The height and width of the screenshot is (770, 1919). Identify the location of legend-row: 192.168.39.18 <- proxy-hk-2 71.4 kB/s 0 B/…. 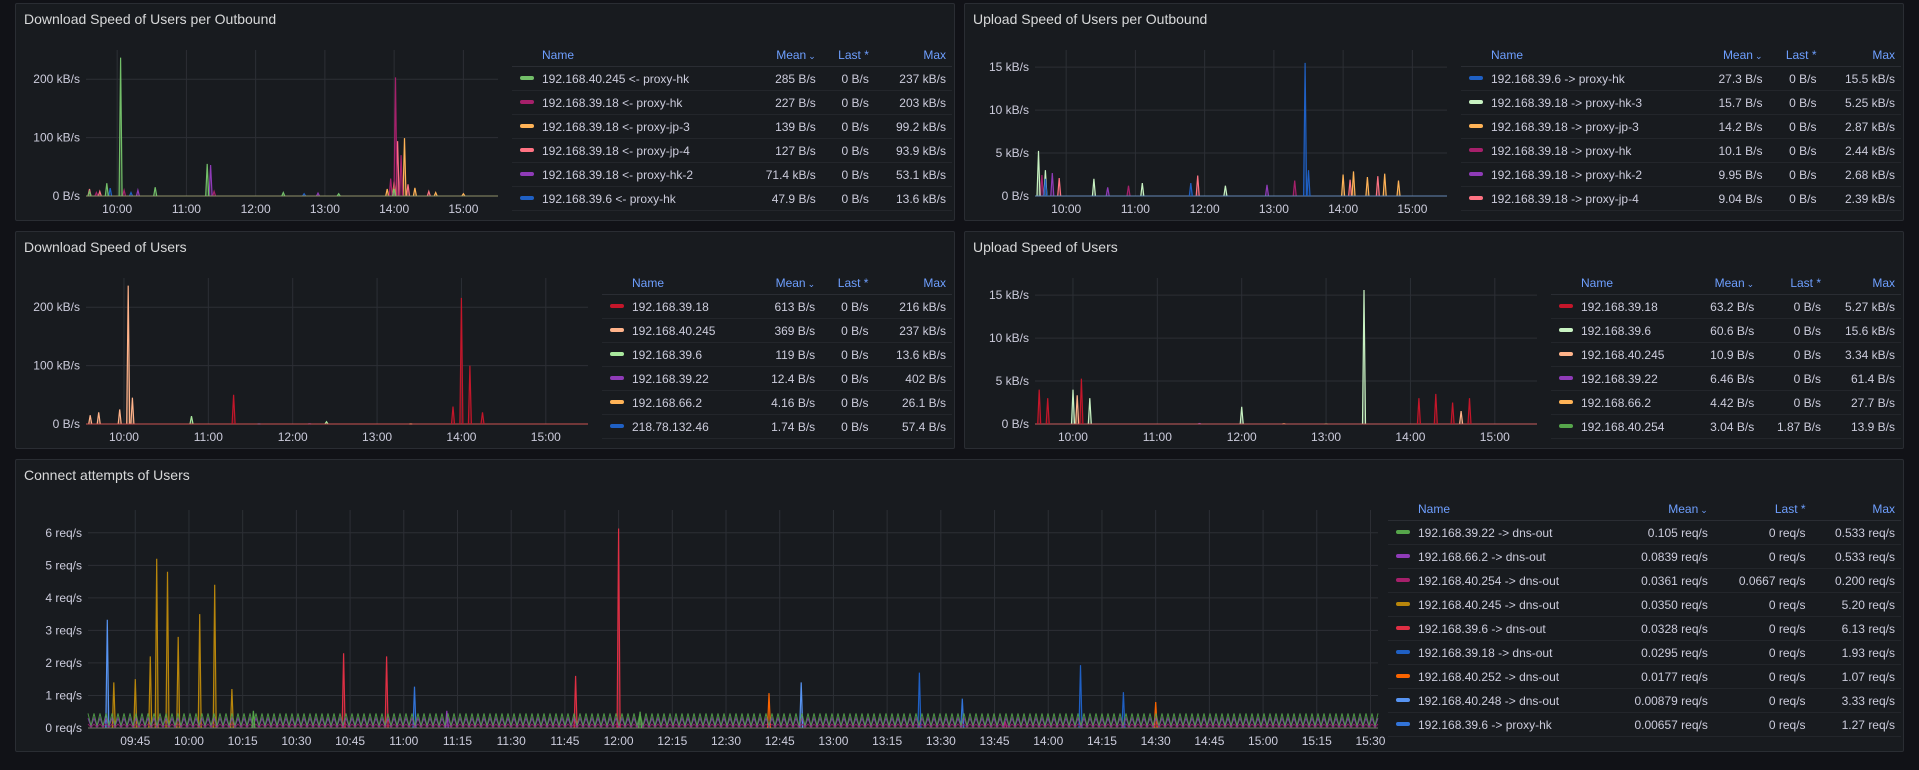
(732, 174).